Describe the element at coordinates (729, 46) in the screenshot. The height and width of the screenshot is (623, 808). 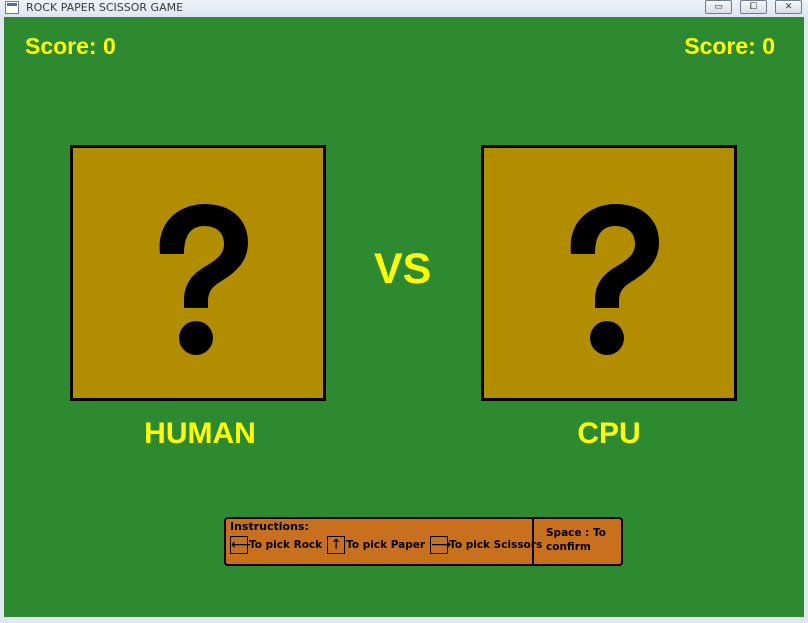
I see `cpu-score: Score: 0` at that location.